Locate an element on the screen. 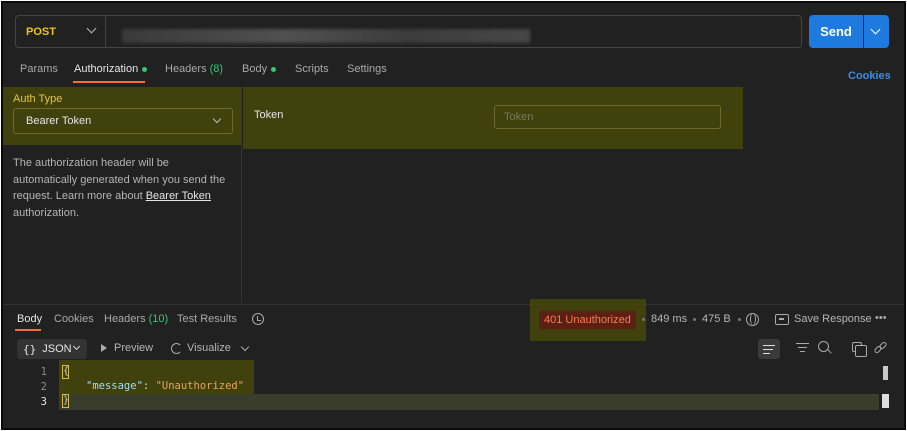  line-number: 2 is located at coordinates (43, 387).